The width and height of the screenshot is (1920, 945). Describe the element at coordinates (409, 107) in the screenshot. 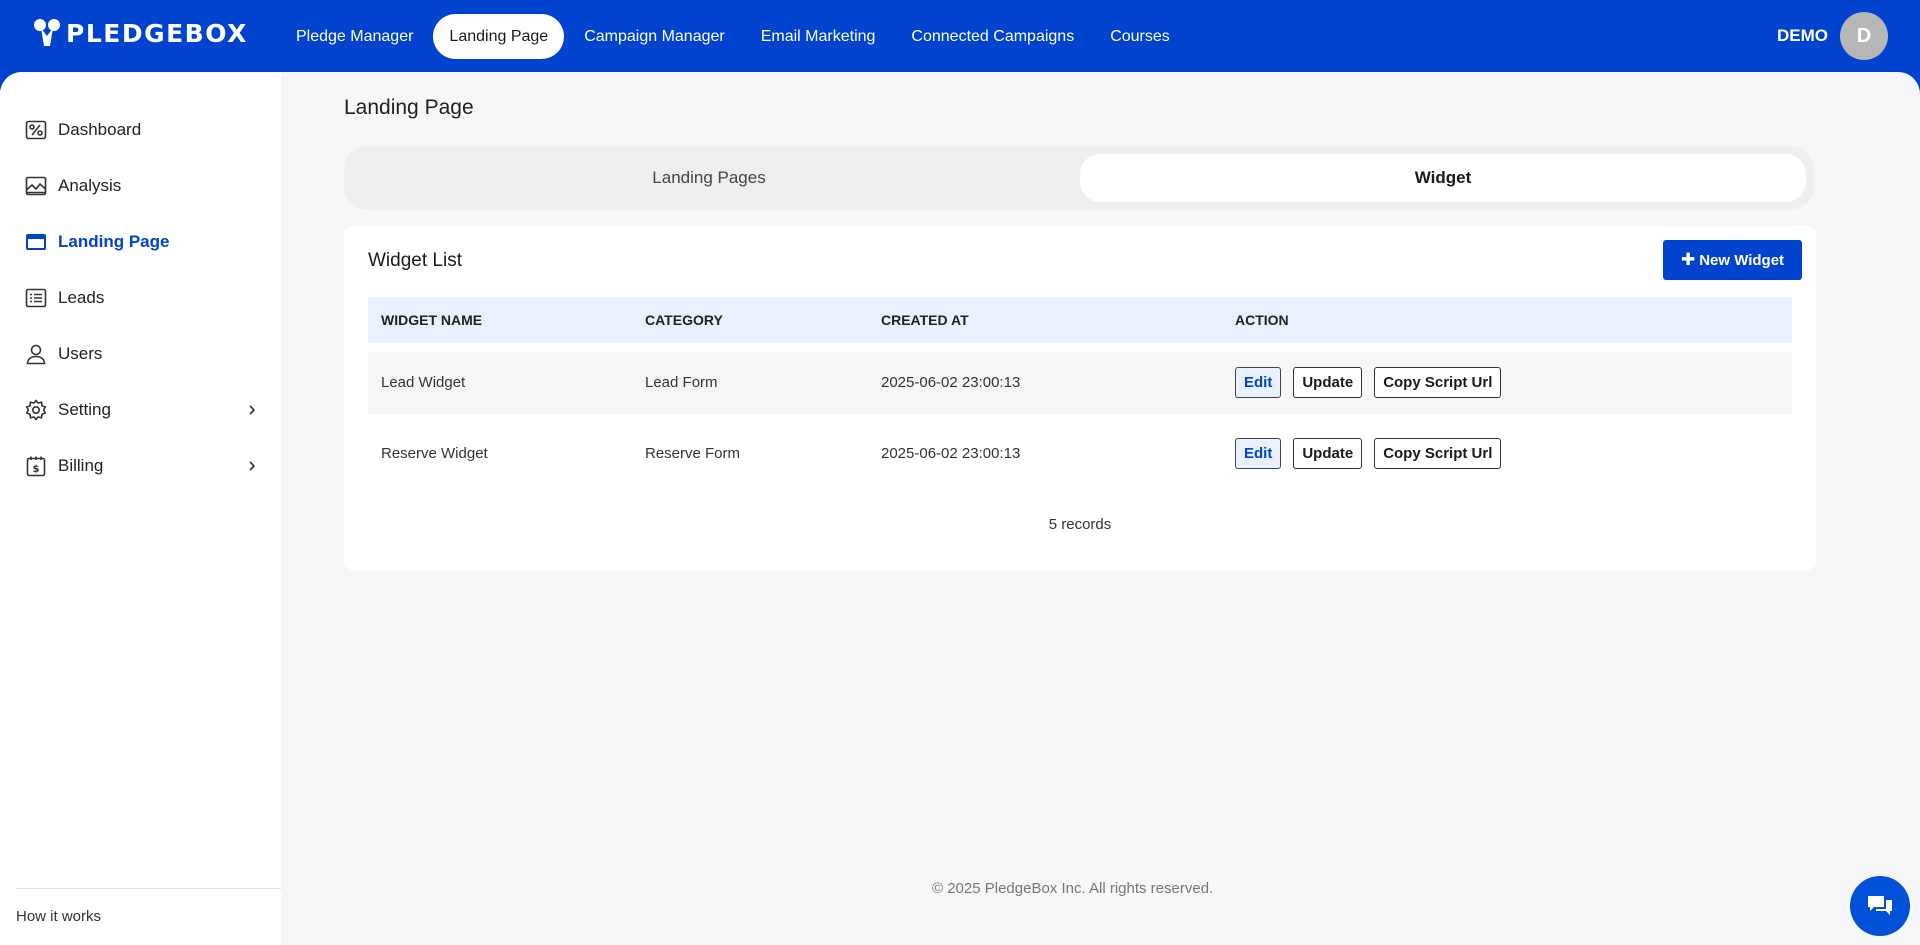

I see `page-title: Landing Page` at that location.